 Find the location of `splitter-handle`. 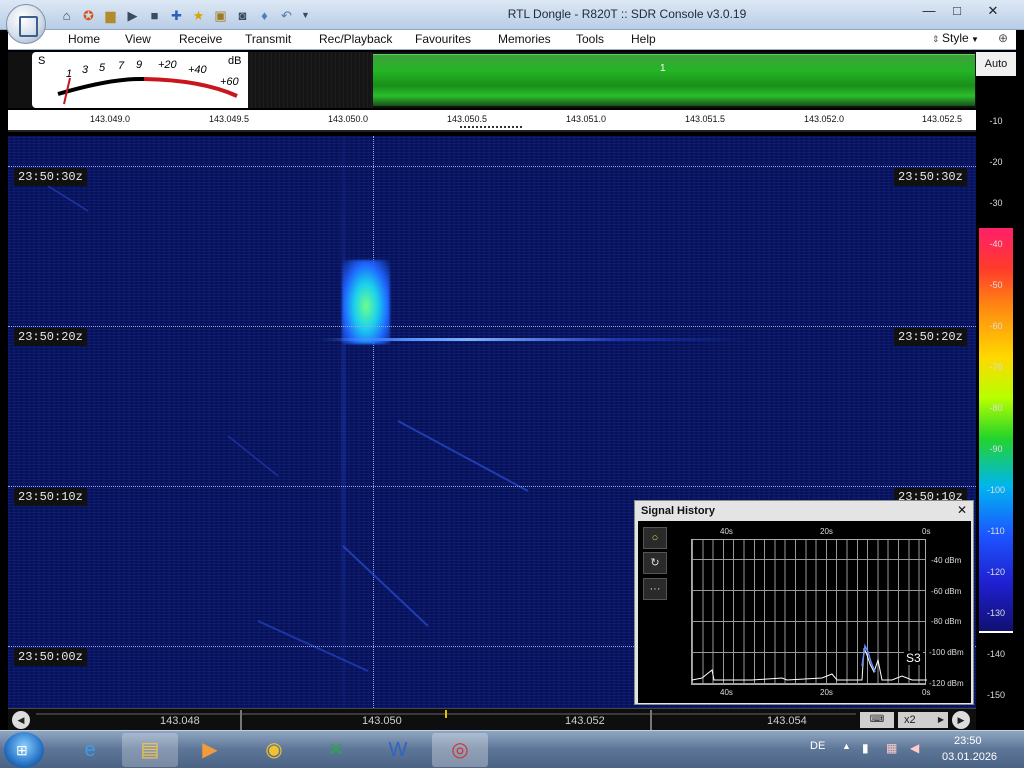

splitter-handle is located at coordinates (491, 127).